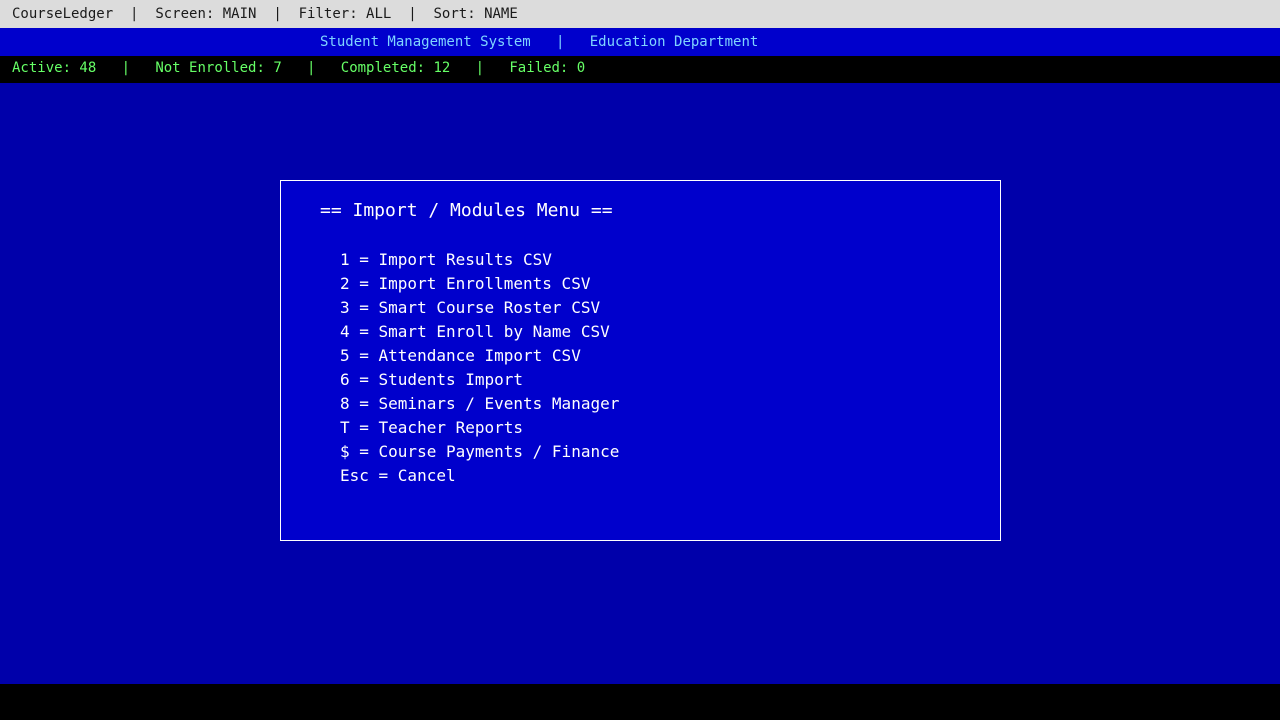 The width and height of the screenshot is (1280, 720). I want to click on menu-title: == Import / Modules Menu ==, so click(466, 210).